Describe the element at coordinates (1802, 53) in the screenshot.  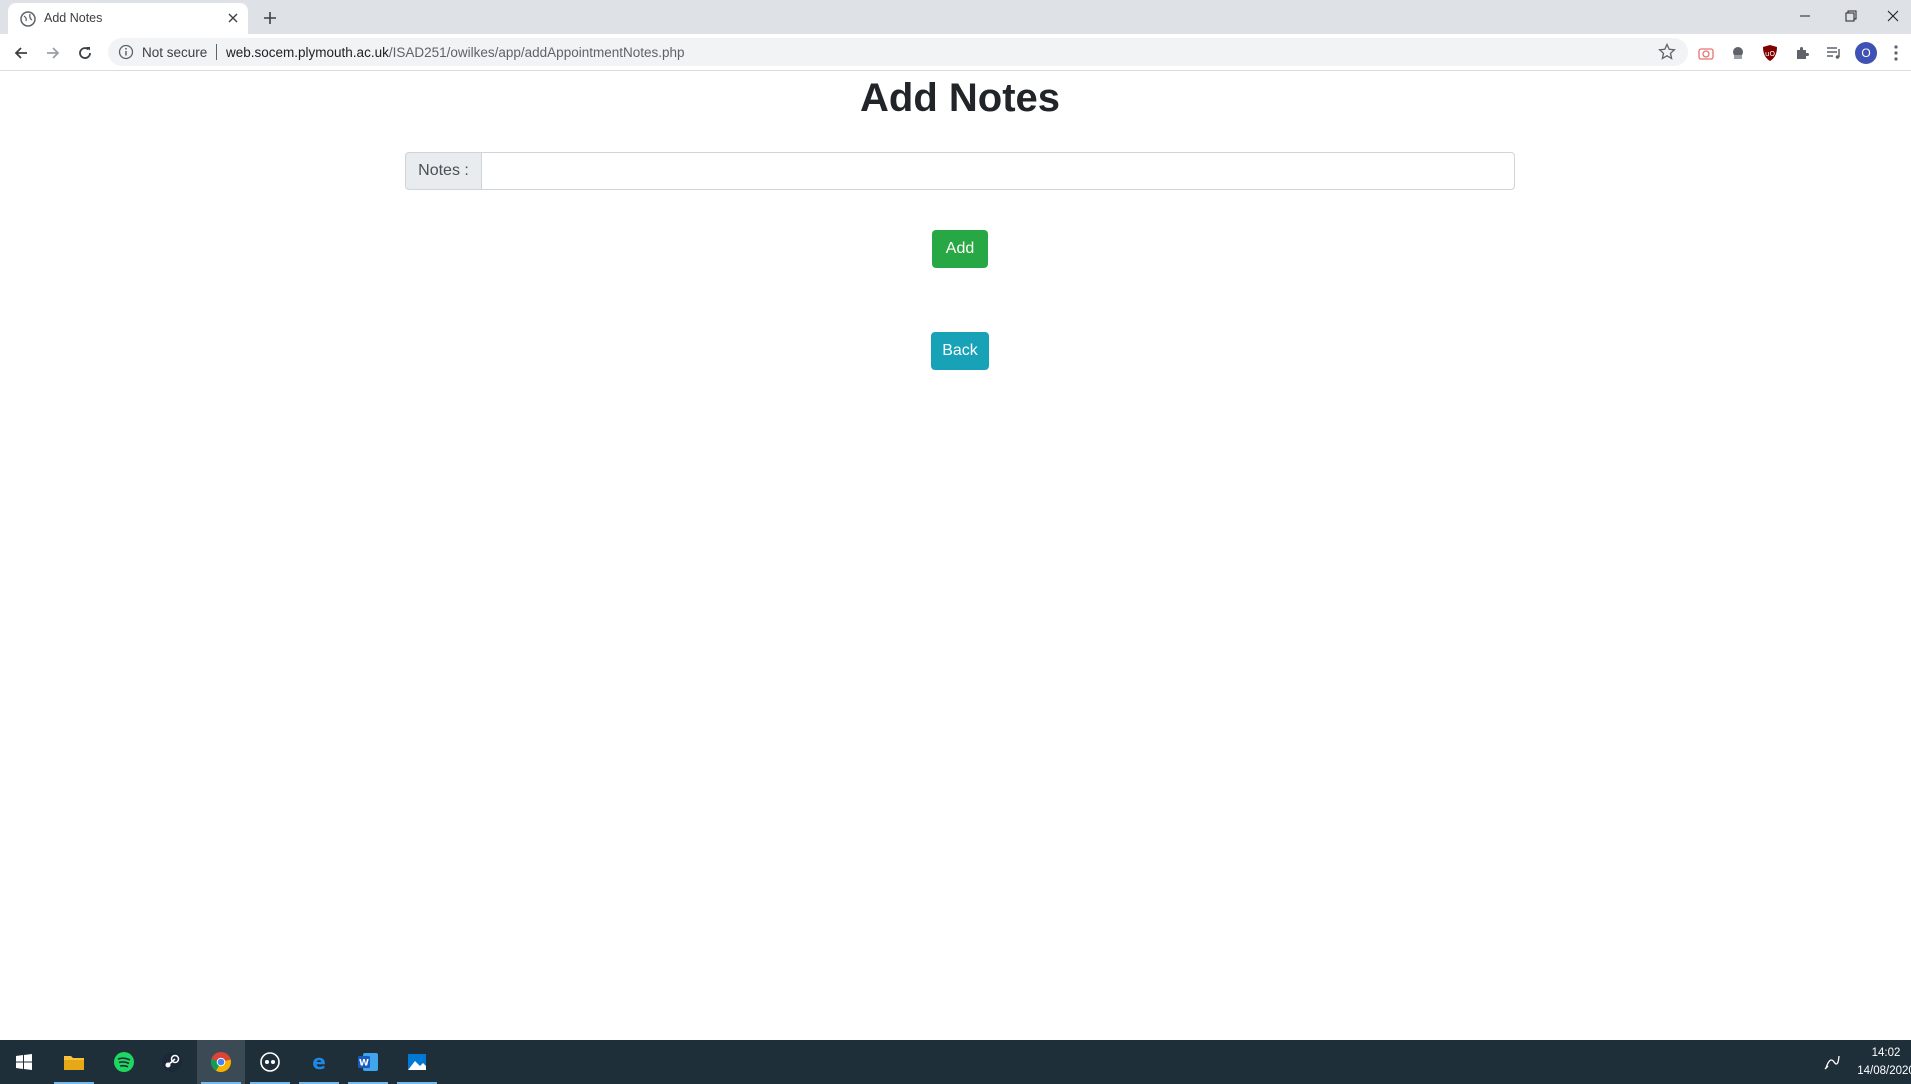
I see `puzzle-extensions-icon` at that location.